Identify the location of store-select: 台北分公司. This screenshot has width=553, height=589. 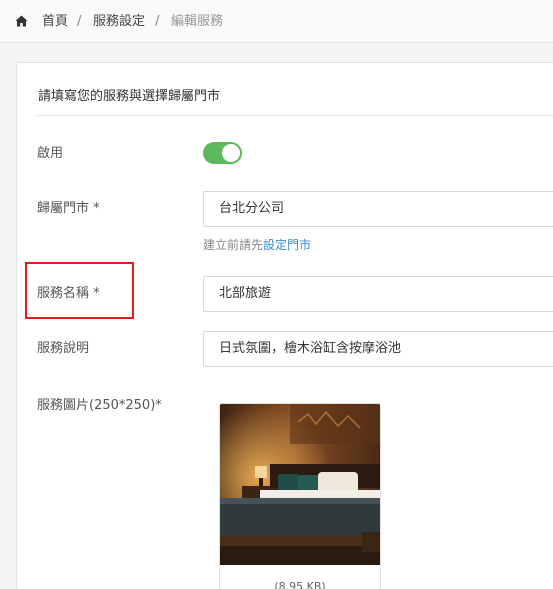
(378, 209).